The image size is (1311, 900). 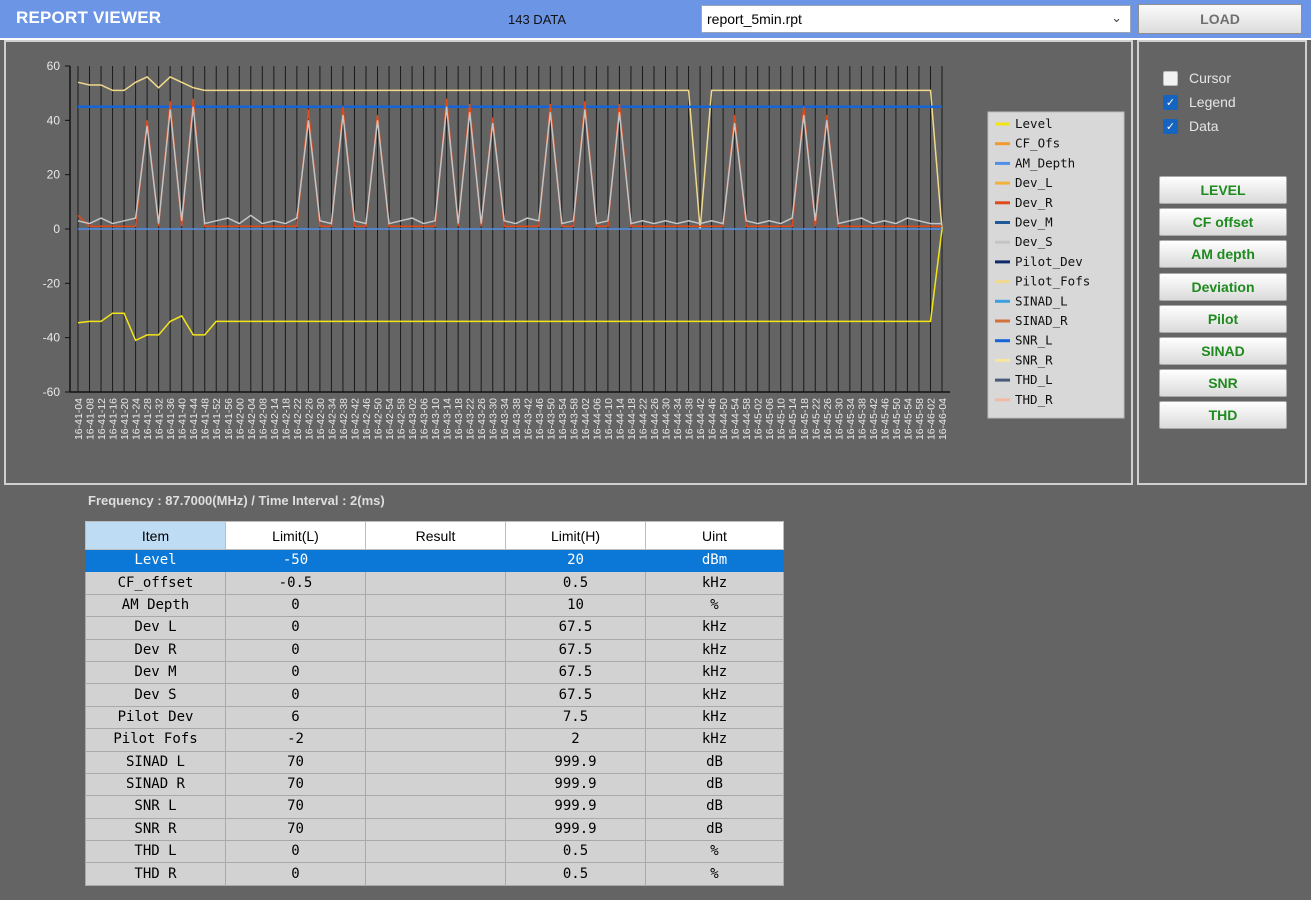 I want to click on view-deviation-button: Deviation, so click(x=1223, y=286).